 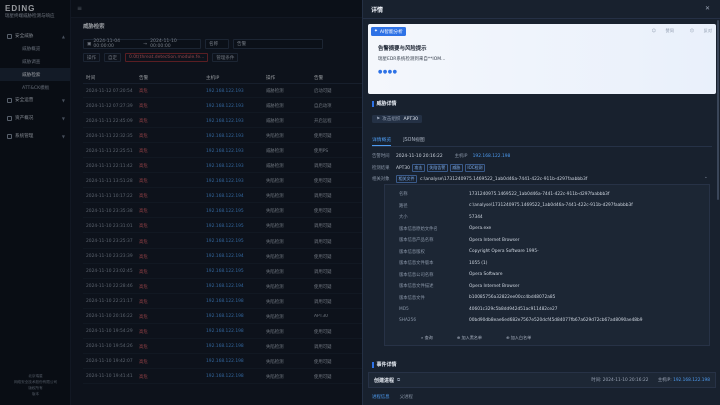 What do you see at coordinates (443, 263) in the screenshot?
I see `file-attr-row: 版本信息文件版本 1055 (1)` at bounding box center [443, 263].